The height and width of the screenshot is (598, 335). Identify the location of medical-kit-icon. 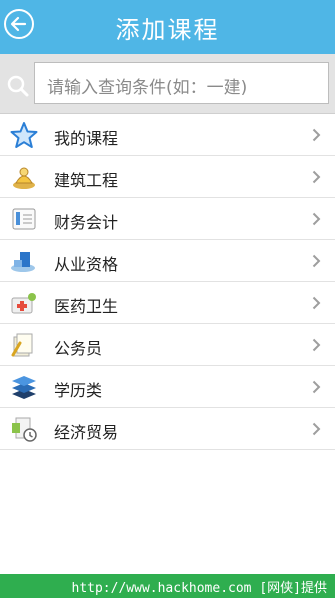
(23, 303).